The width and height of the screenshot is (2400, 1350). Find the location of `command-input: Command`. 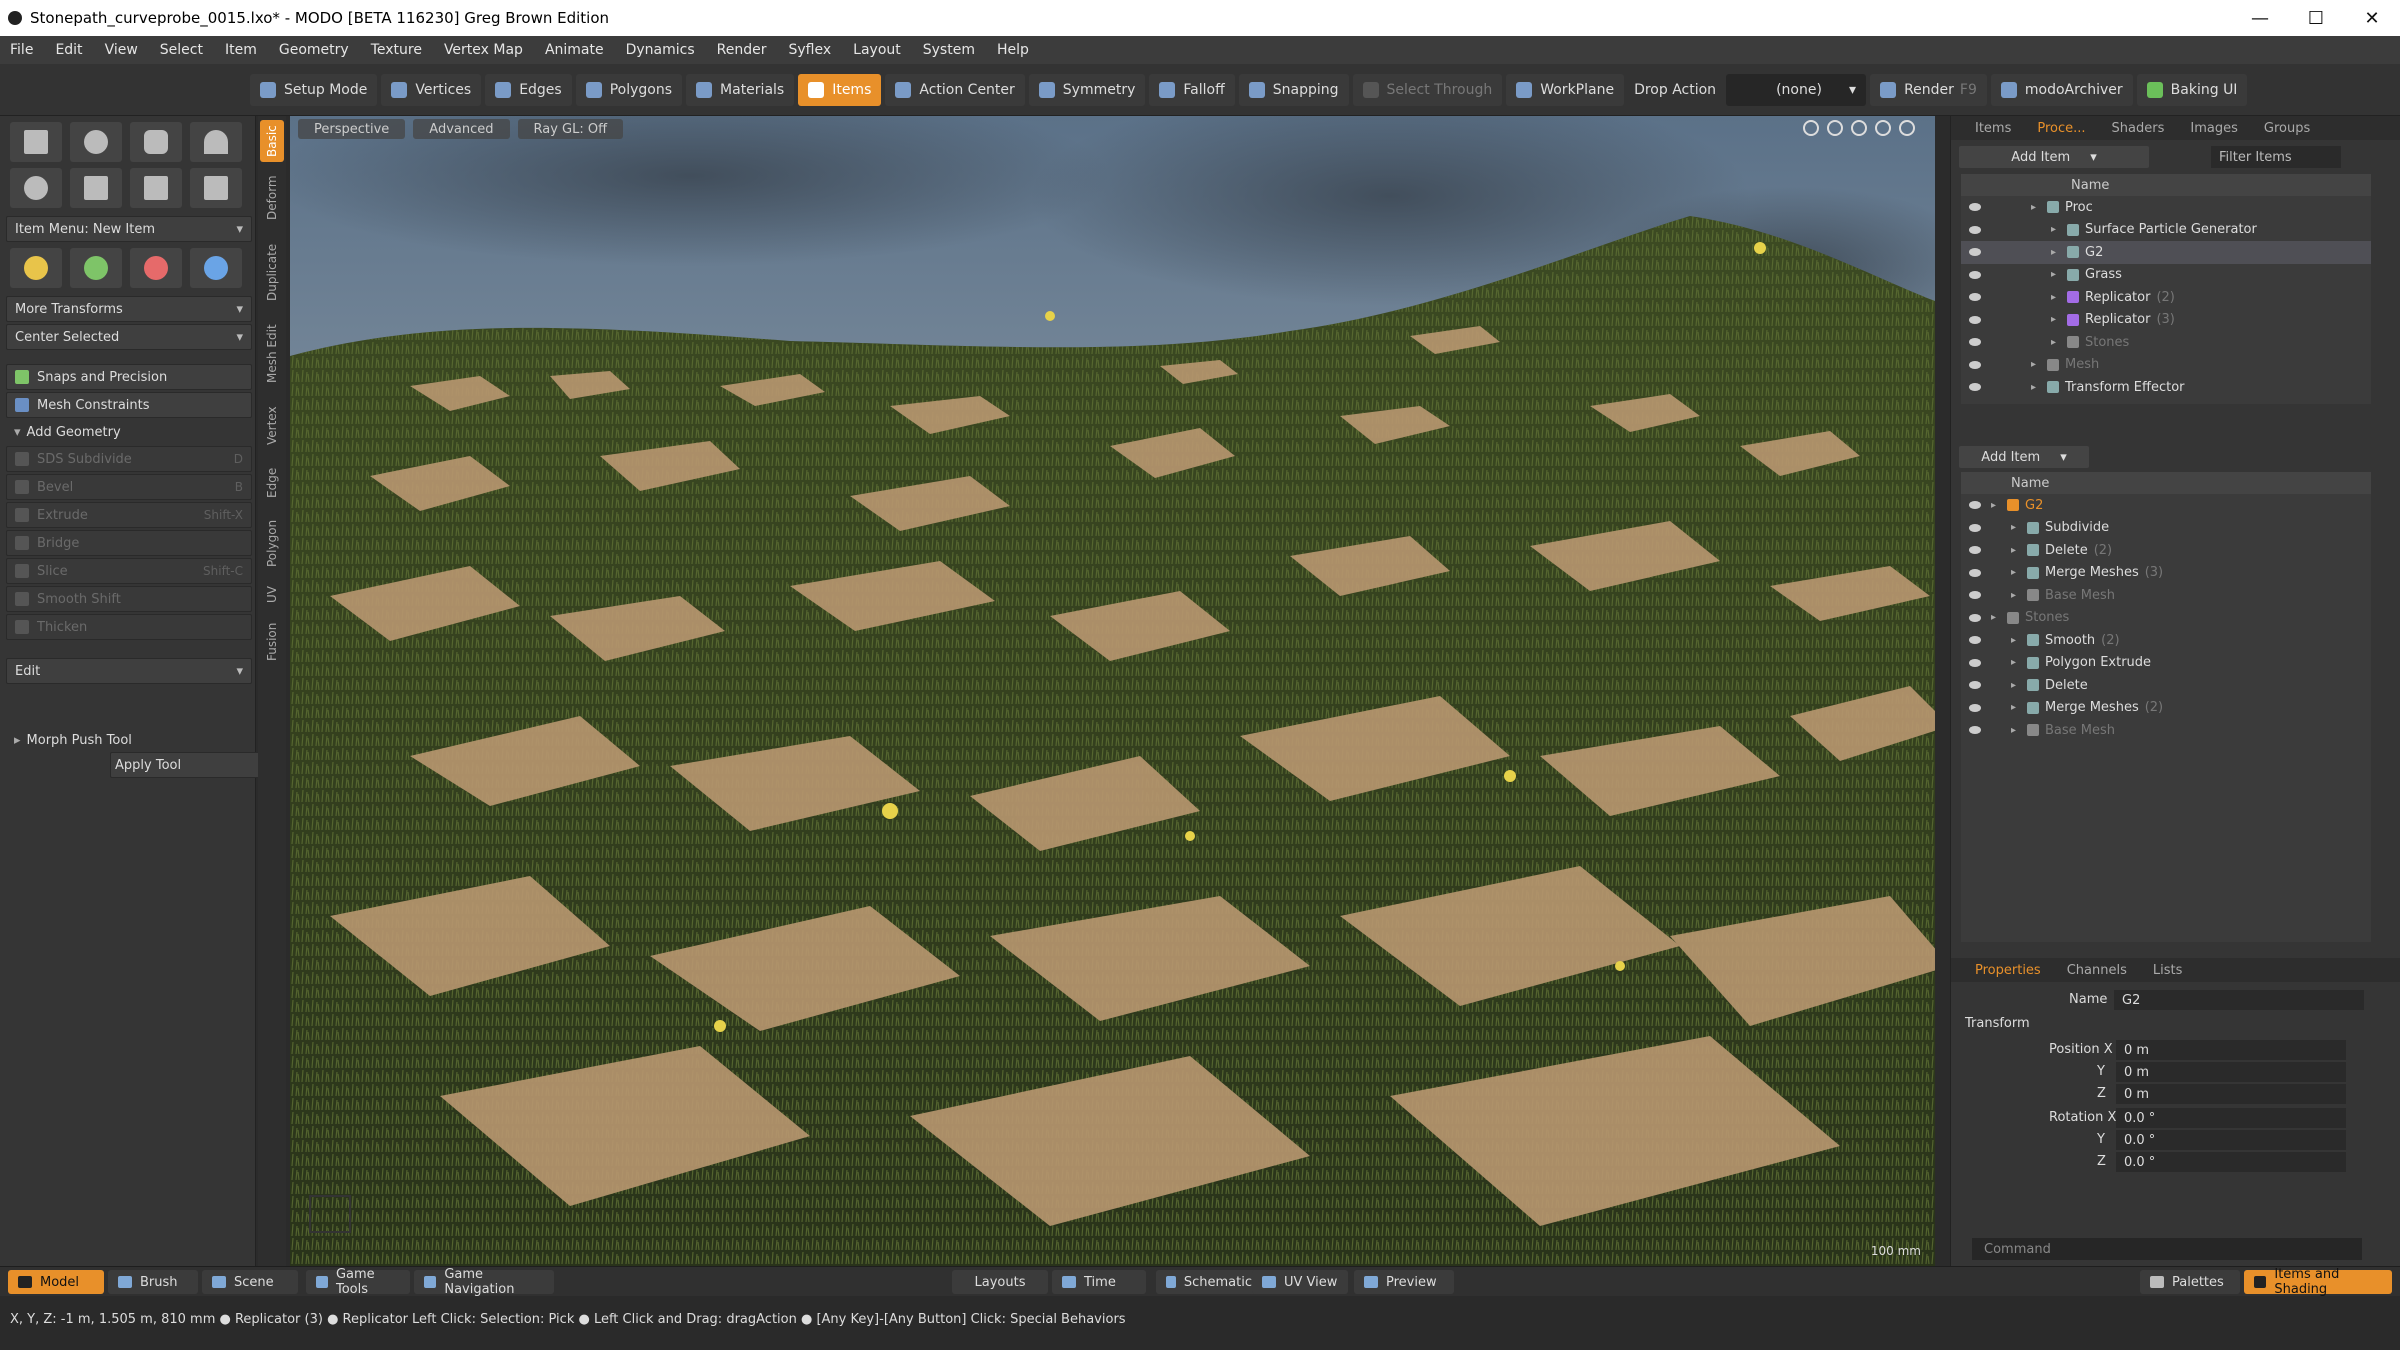

command-input: Command is located at coordinates (2167, 1249).